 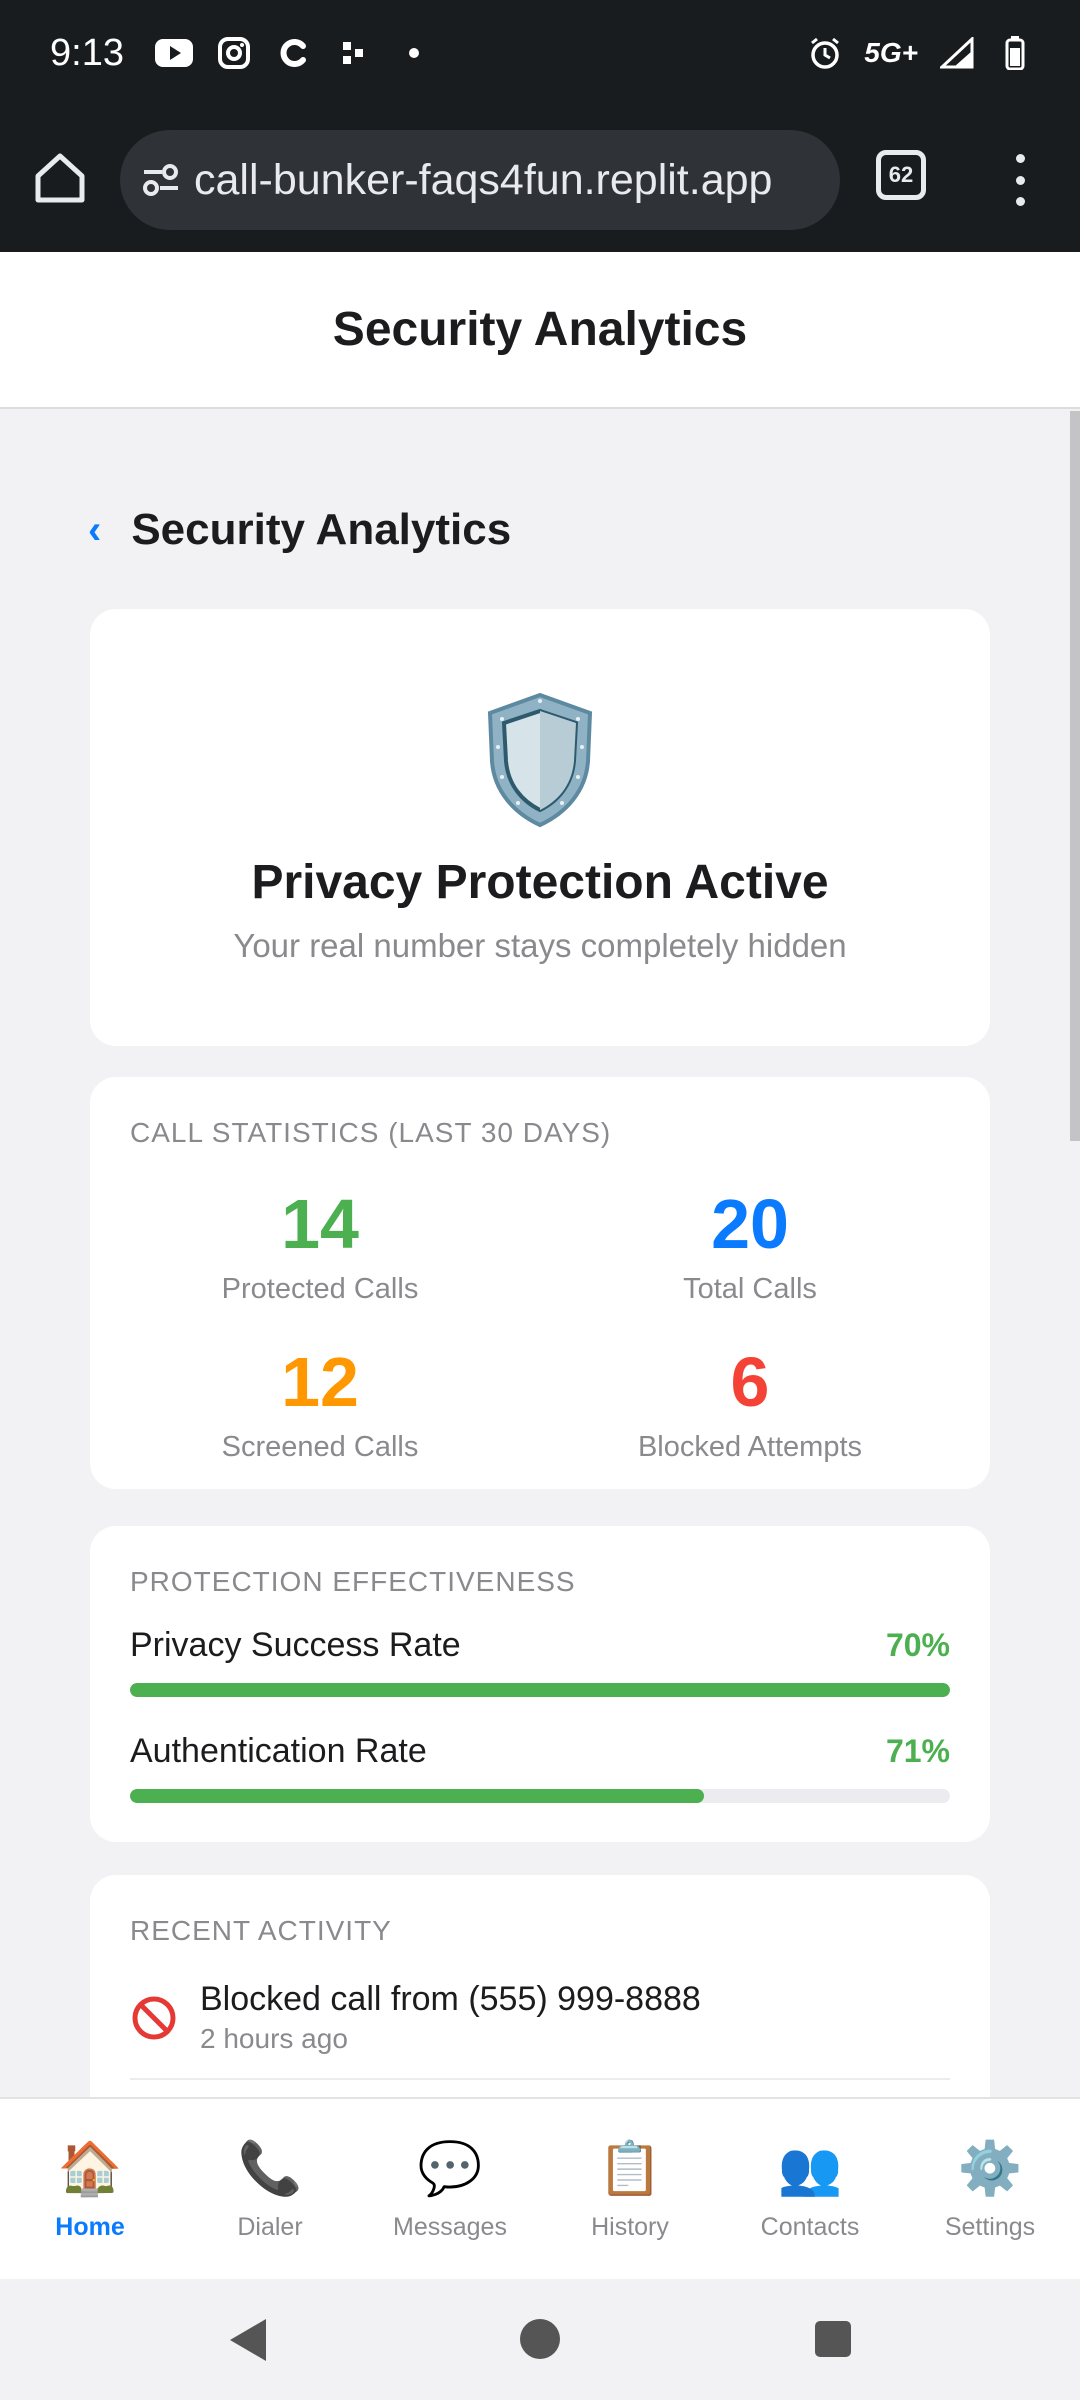 What do you see at coordinates (278, 1751) in the screenshot?
I see `rate-label: Authentication Rate` at bounding box center [278, 1751].